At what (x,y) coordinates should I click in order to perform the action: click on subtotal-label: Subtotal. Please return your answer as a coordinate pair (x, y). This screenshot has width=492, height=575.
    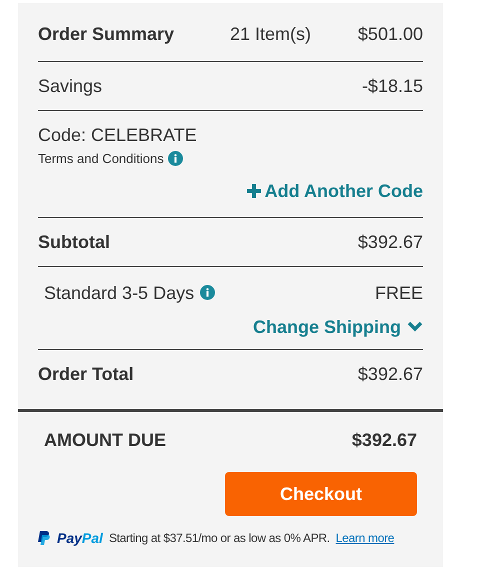
    Looking at the image, I should click on (74, 242).